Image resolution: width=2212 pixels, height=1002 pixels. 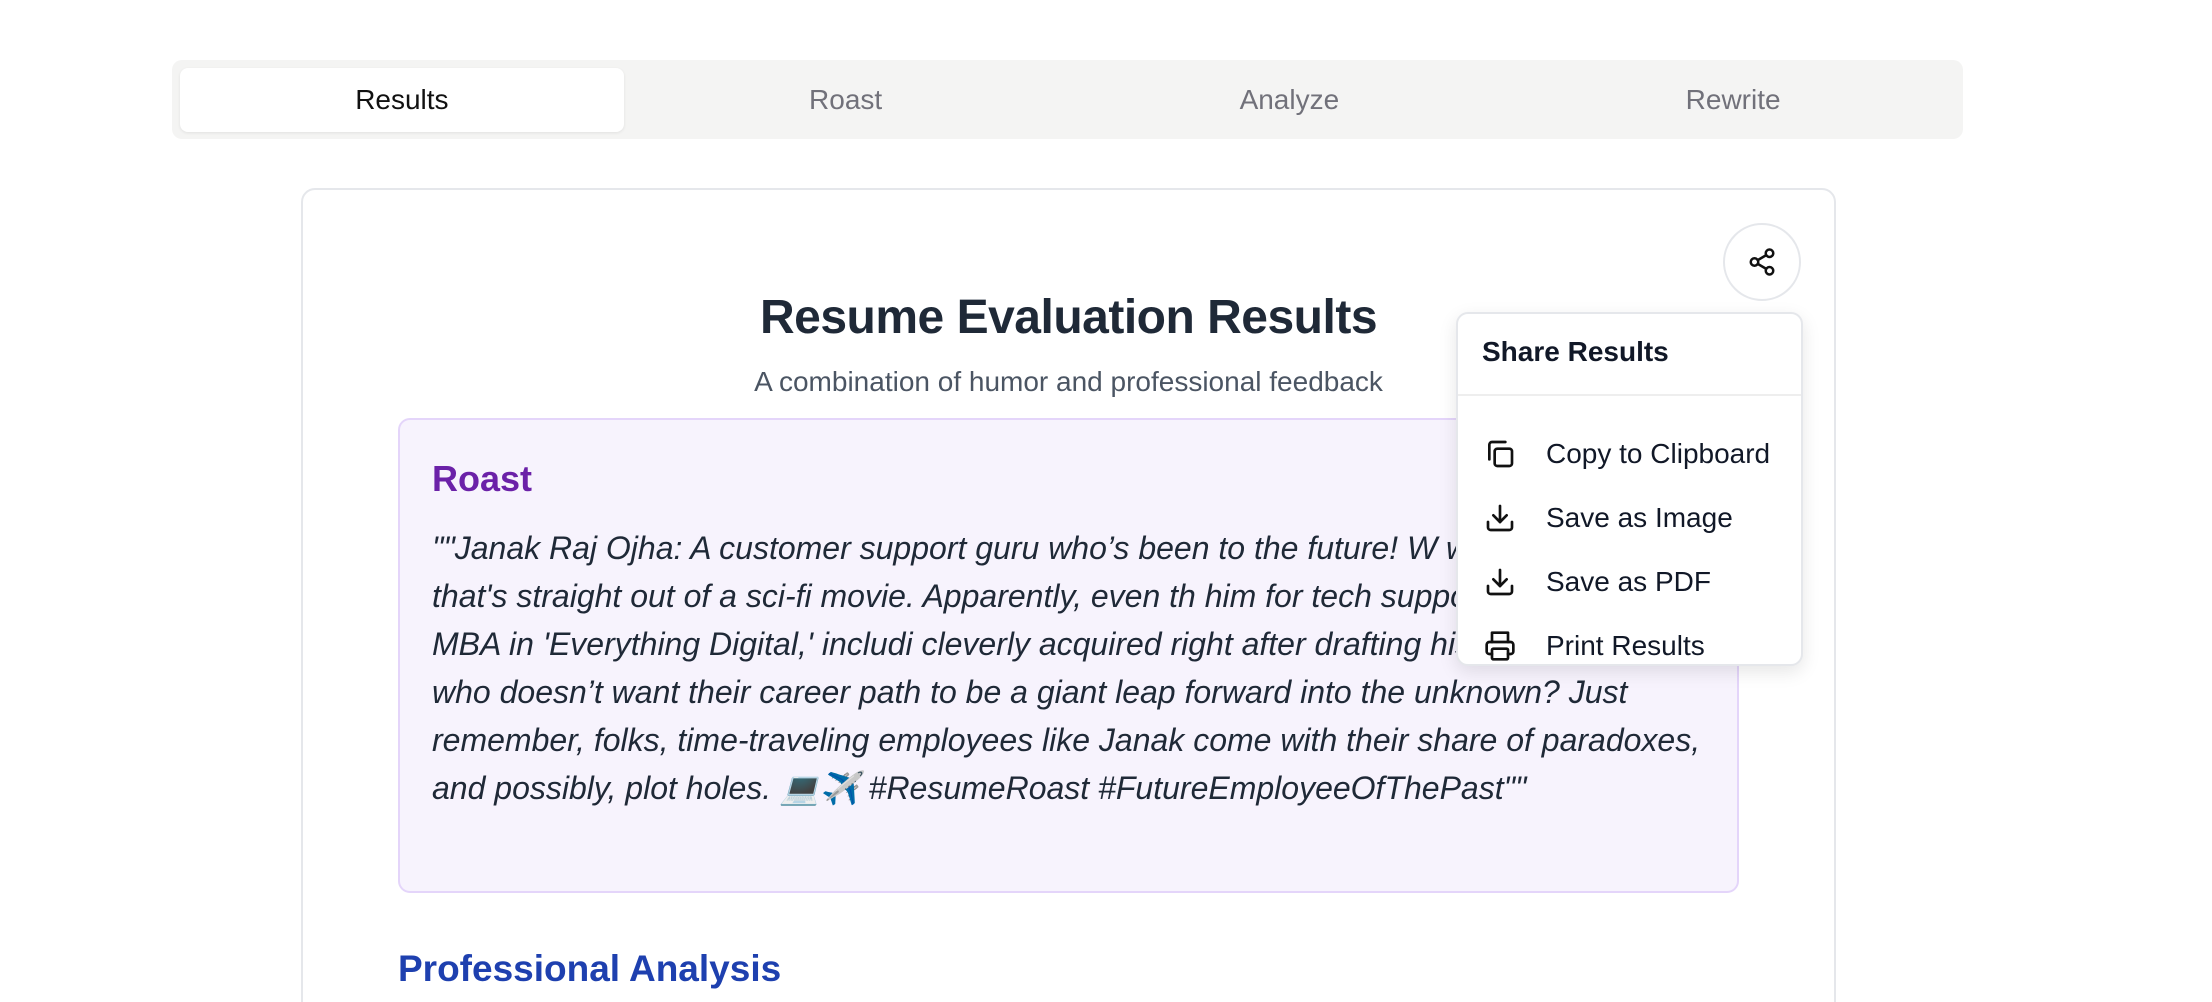 I want to click on printer-icon, so click(x=1500, y=646).